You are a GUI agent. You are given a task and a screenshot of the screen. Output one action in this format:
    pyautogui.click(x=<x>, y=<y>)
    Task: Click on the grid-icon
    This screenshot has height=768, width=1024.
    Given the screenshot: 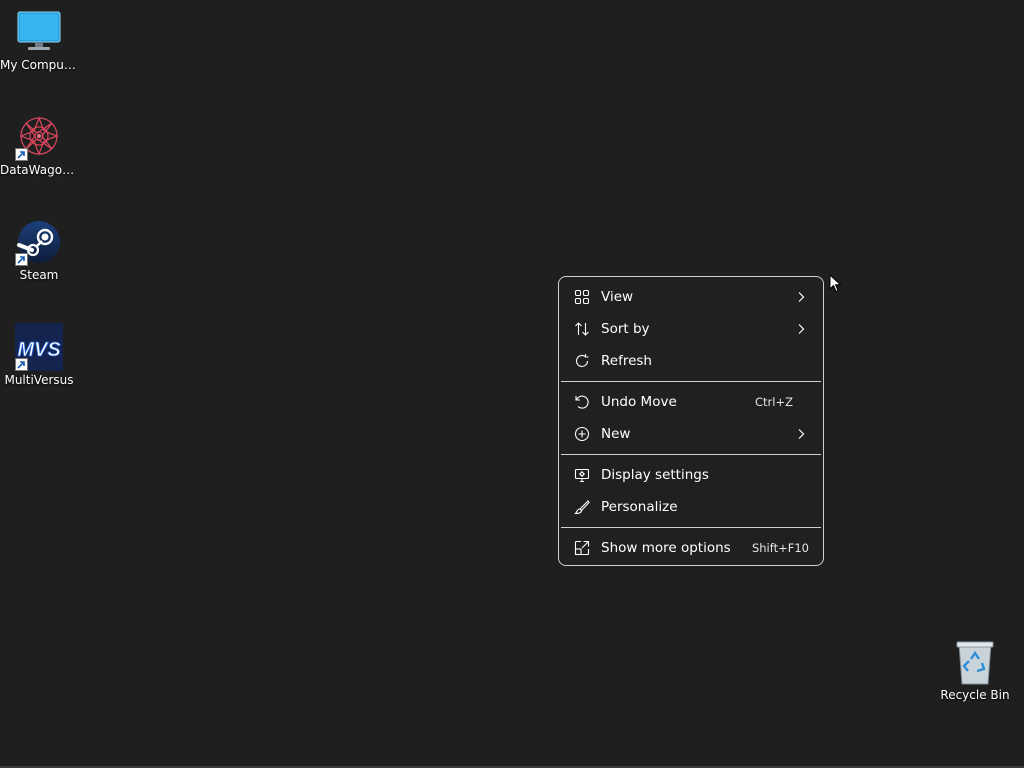 What is the action you would take?
    pyautogui.click(x=582, y=297)
    